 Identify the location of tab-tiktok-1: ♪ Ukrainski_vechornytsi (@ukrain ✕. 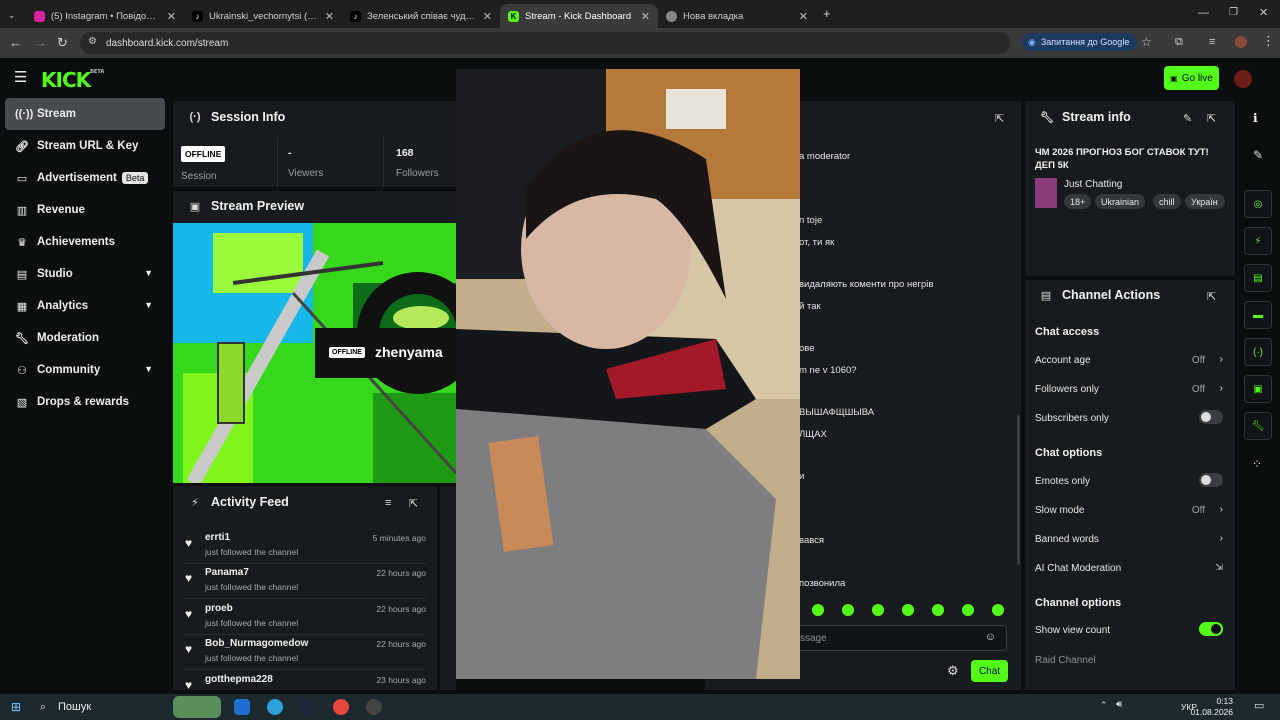
(263, 16).